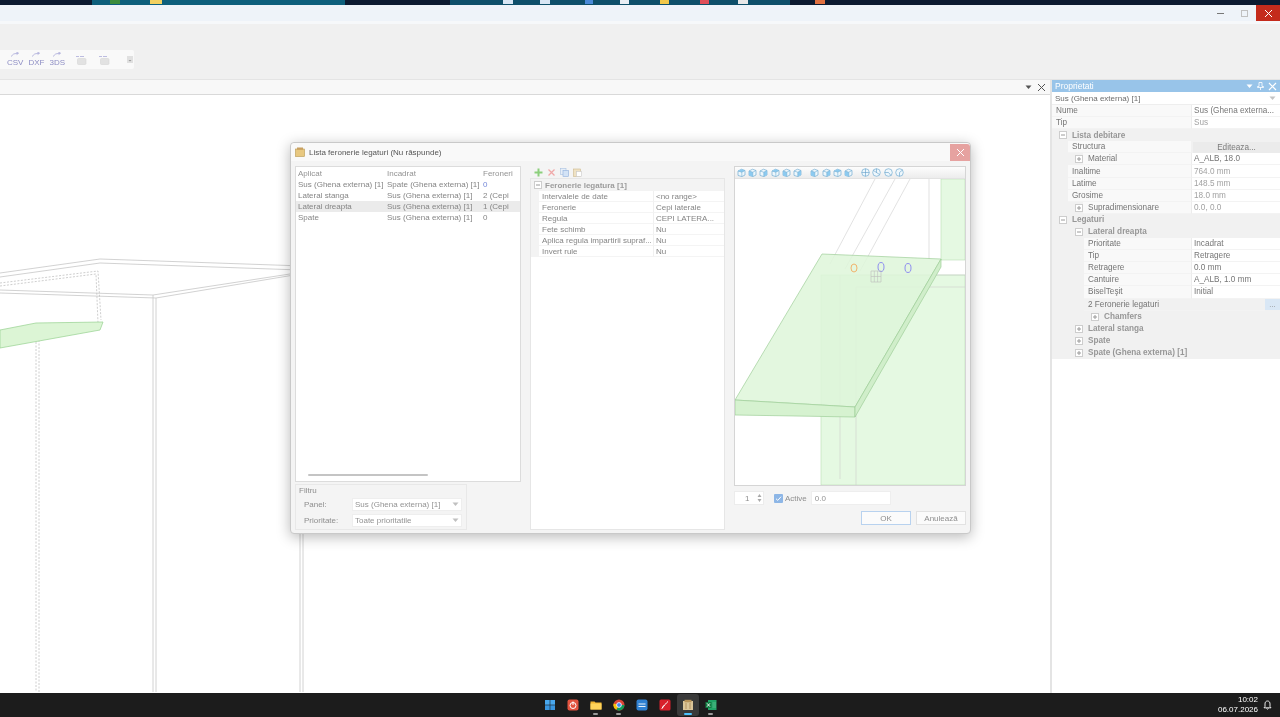 The height and width of the screenshot is (717, 1280). I want to click on paste-icon, so click(577, 172).